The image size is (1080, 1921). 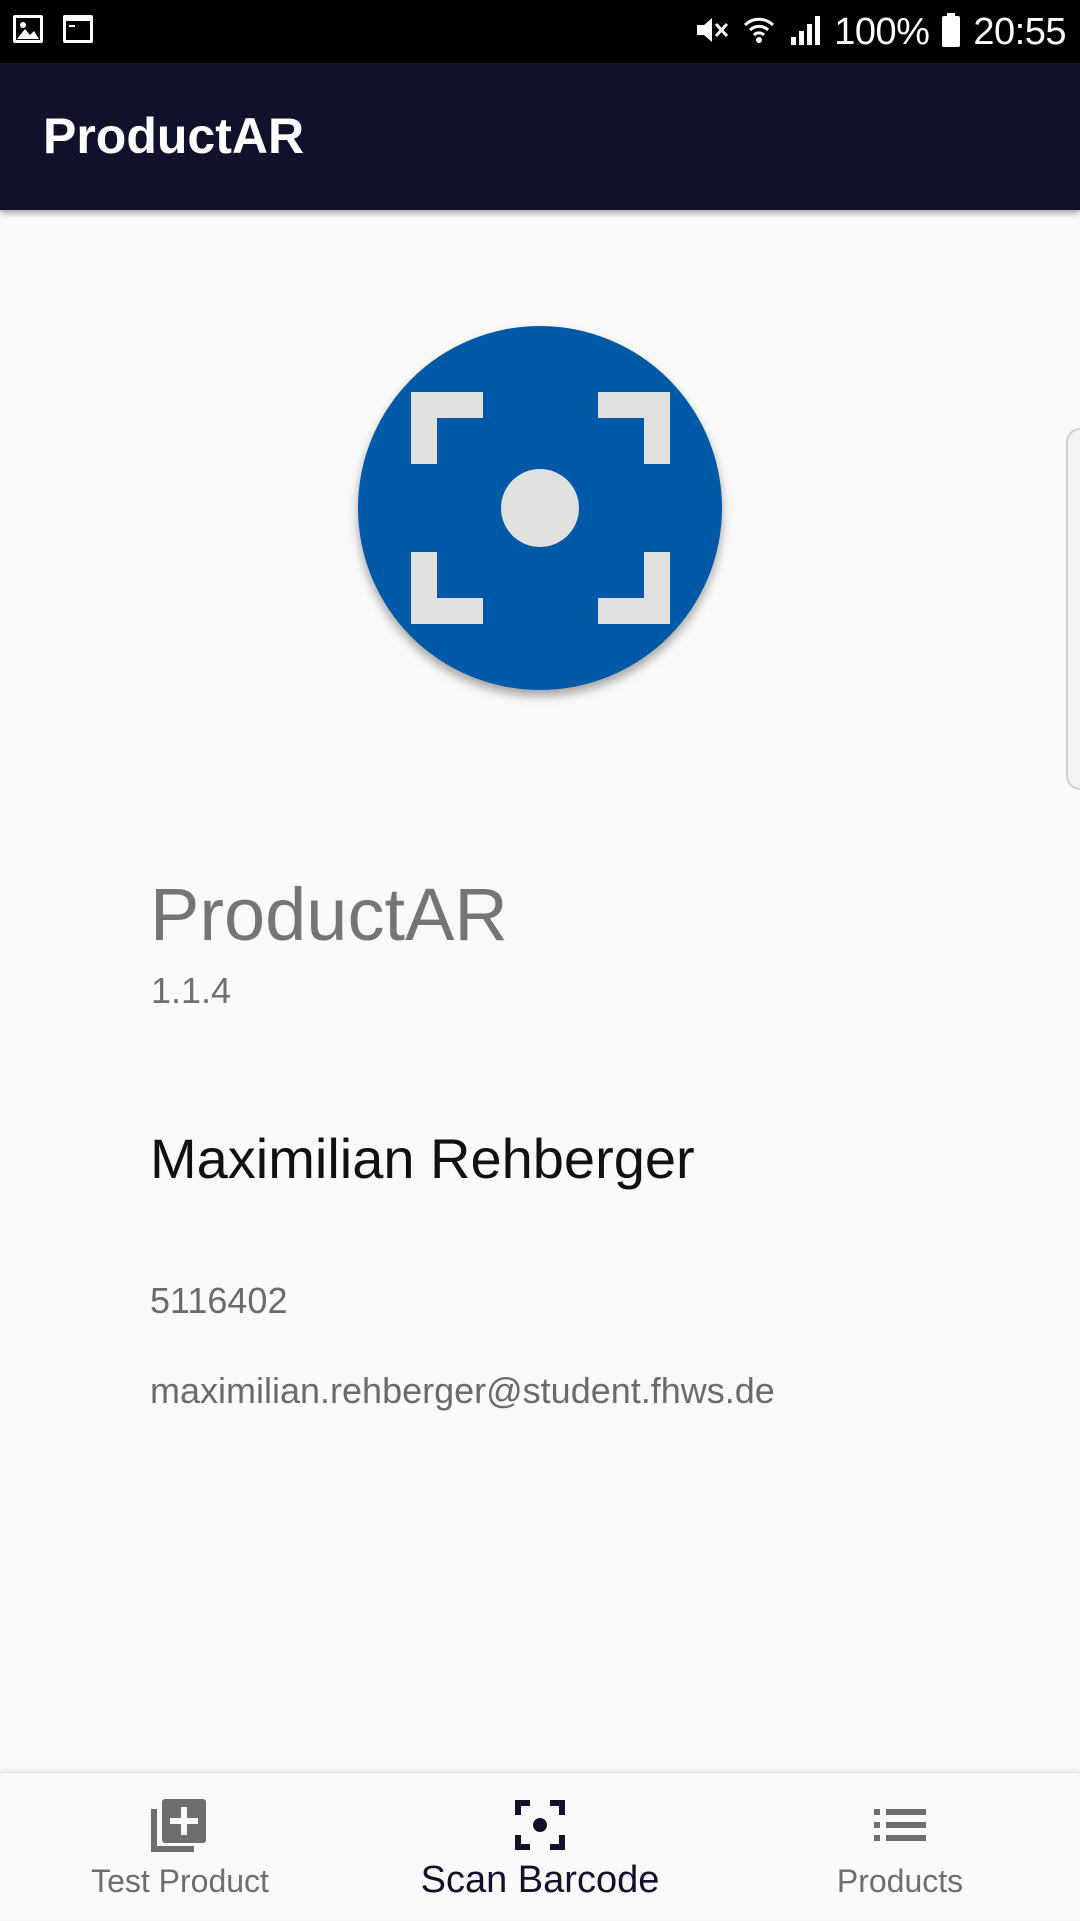 I want to click on battery-percent: 100%, so click(x=882, y=31).